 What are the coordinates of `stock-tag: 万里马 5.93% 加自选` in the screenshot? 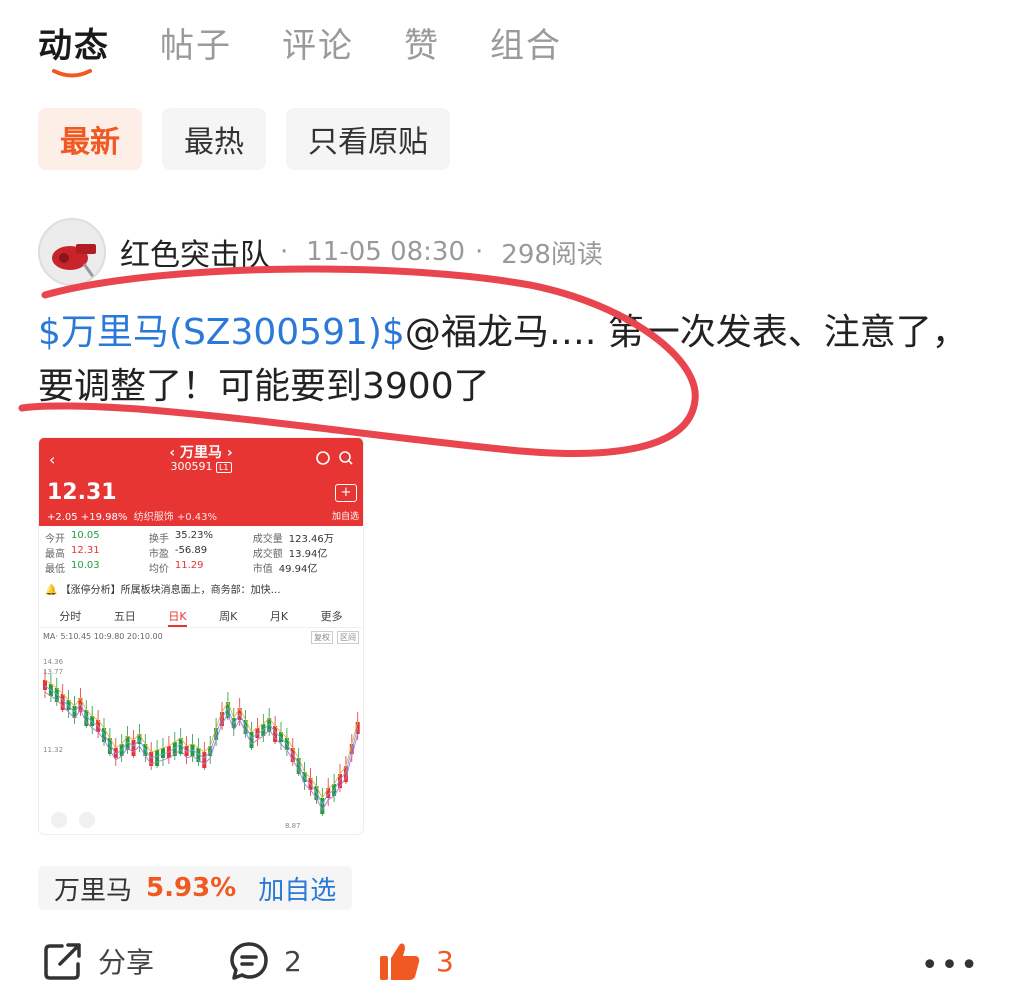 It's located at (195, 888).